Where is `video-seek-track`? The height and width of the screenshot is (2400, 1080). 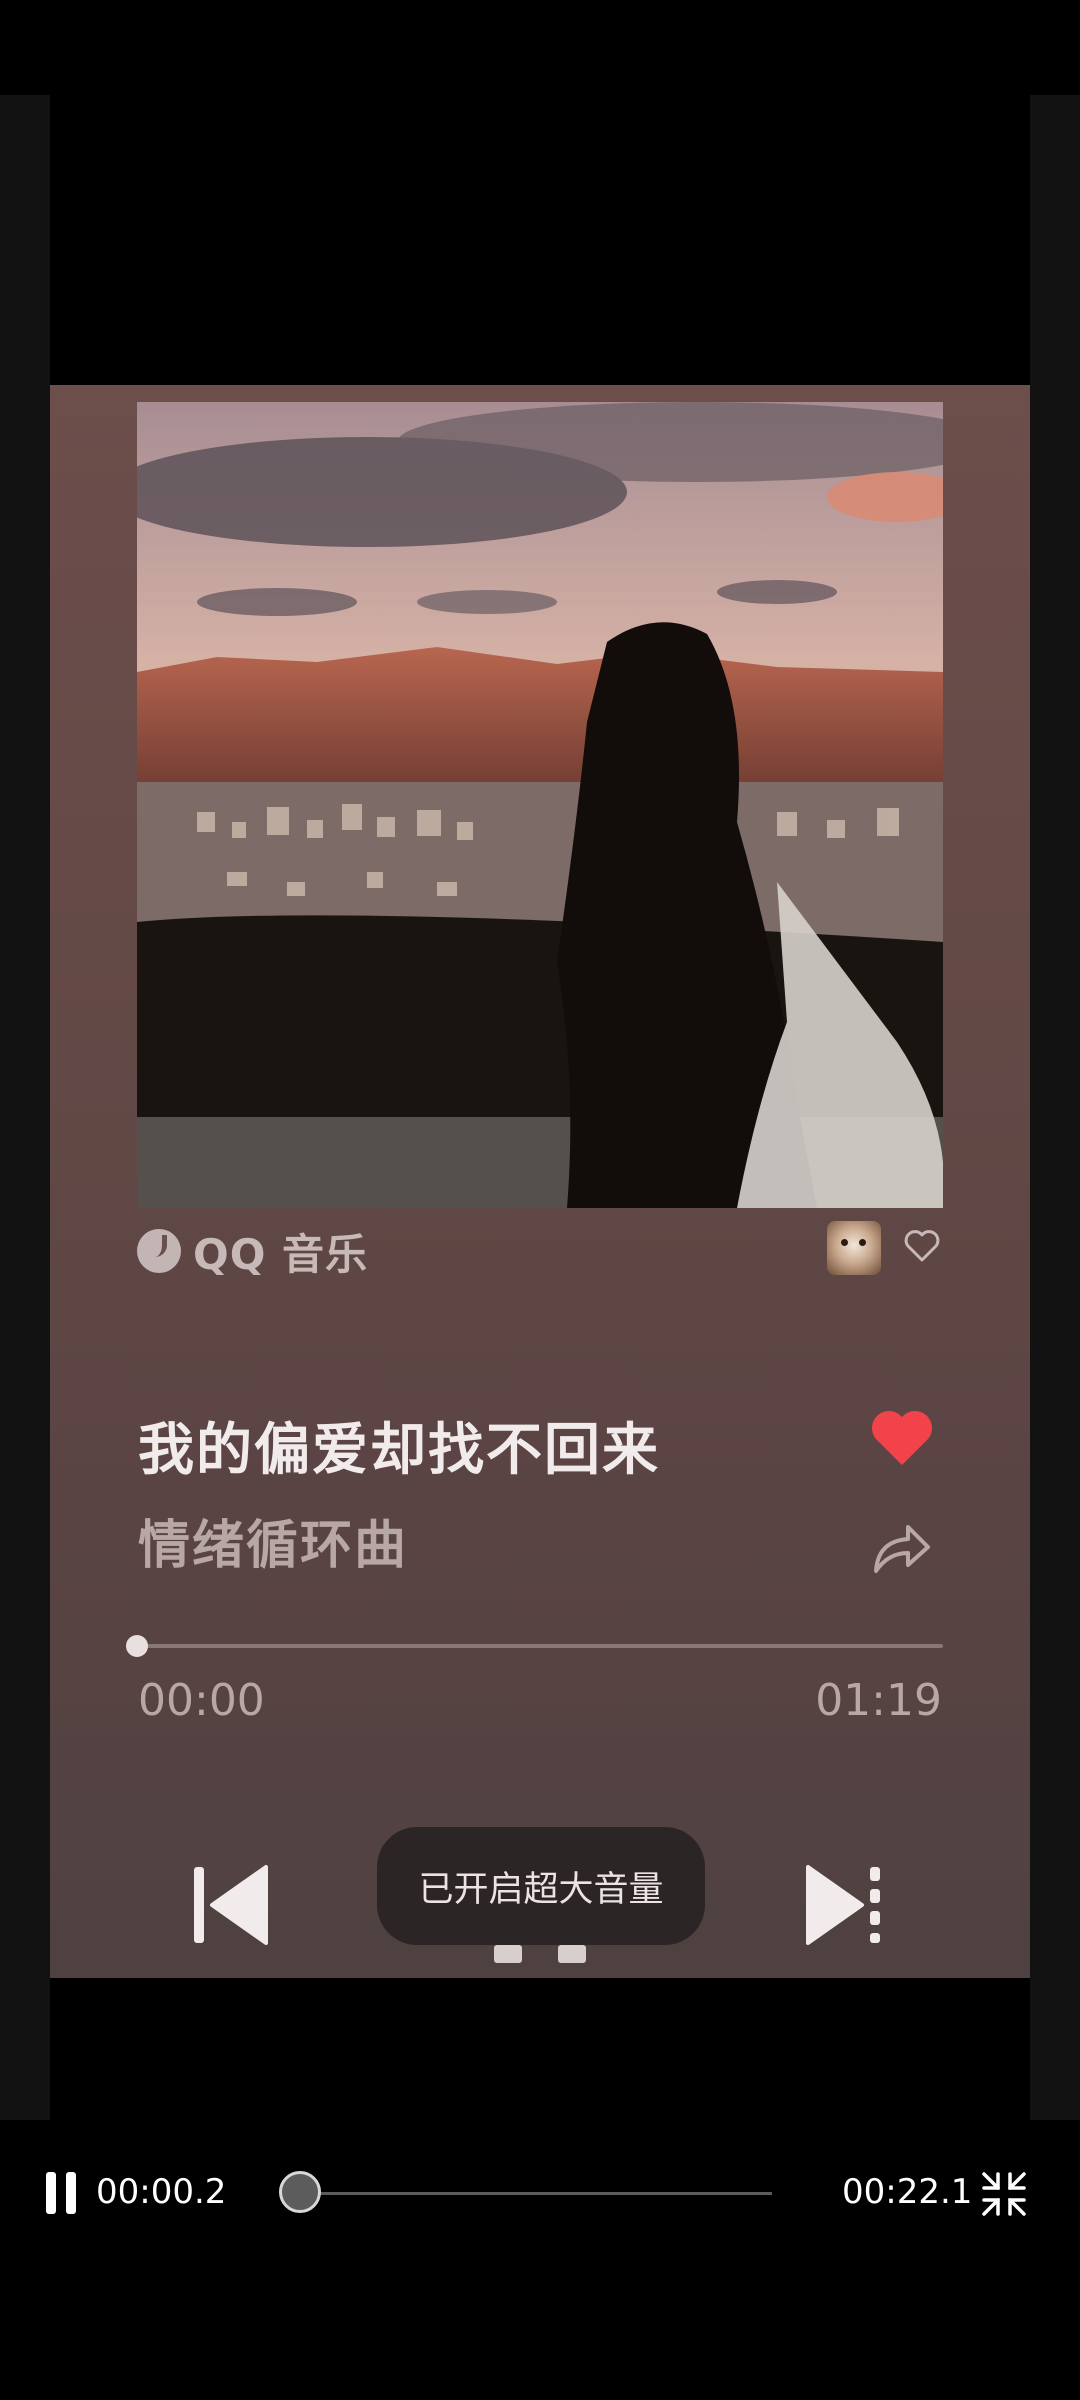 video-seek-track is located at coordinates (534, 2193).